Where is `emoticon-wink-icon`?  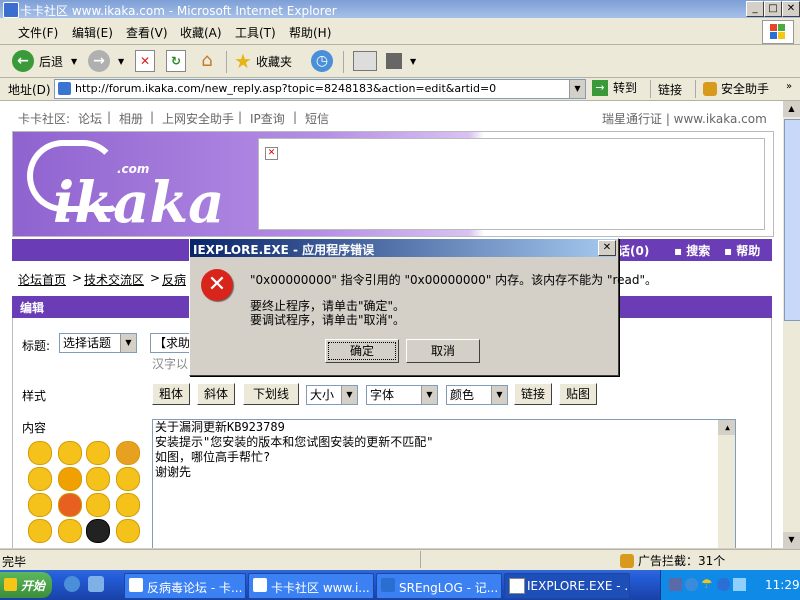
emoticon-wink-icon is located at coordinates (98, 453).